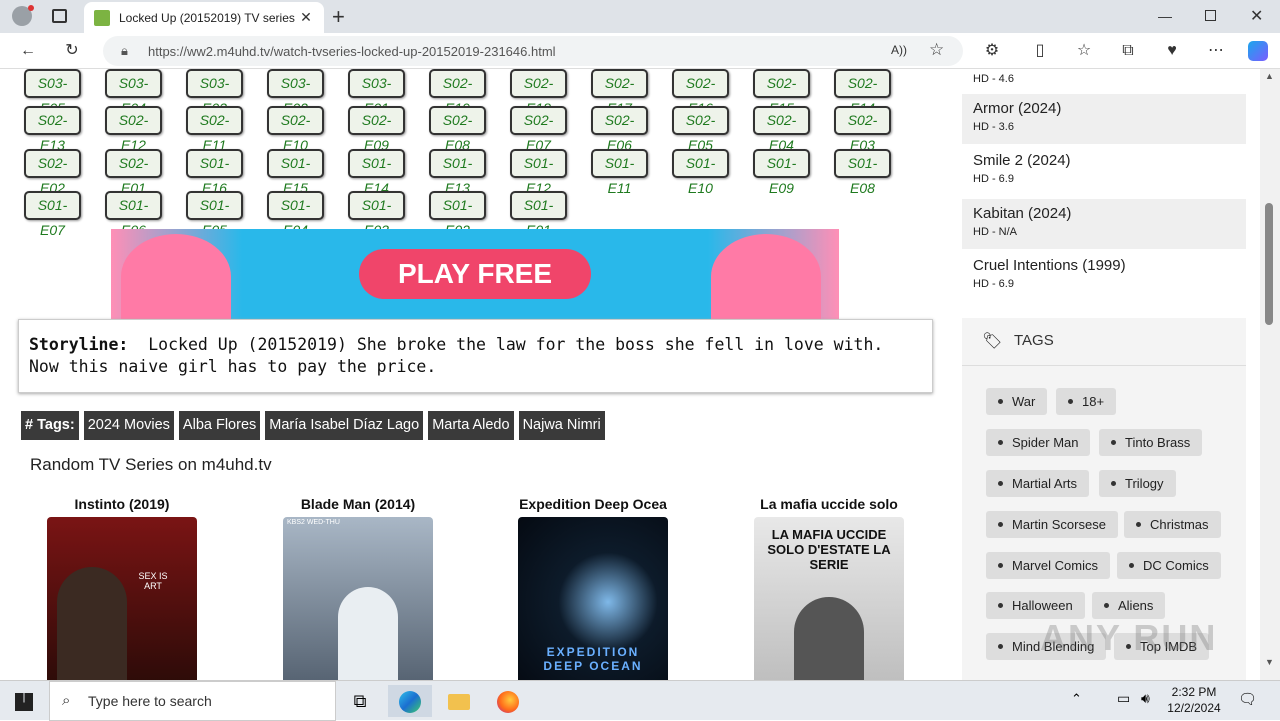 This screenshot has width=1280, height=721. Describe the element at coordinates (344, 425) in the screenshot. I see `tag-link: María Isabel Díaz Lago` at that location.